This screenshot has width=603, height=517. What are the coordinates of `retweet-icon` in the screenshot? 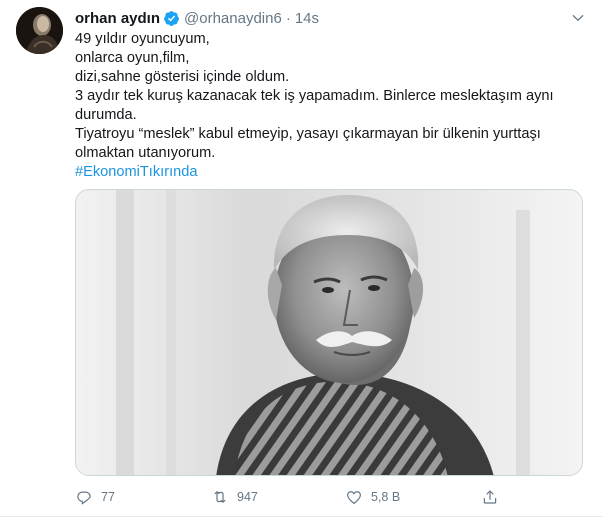 It's located at (220, 497).